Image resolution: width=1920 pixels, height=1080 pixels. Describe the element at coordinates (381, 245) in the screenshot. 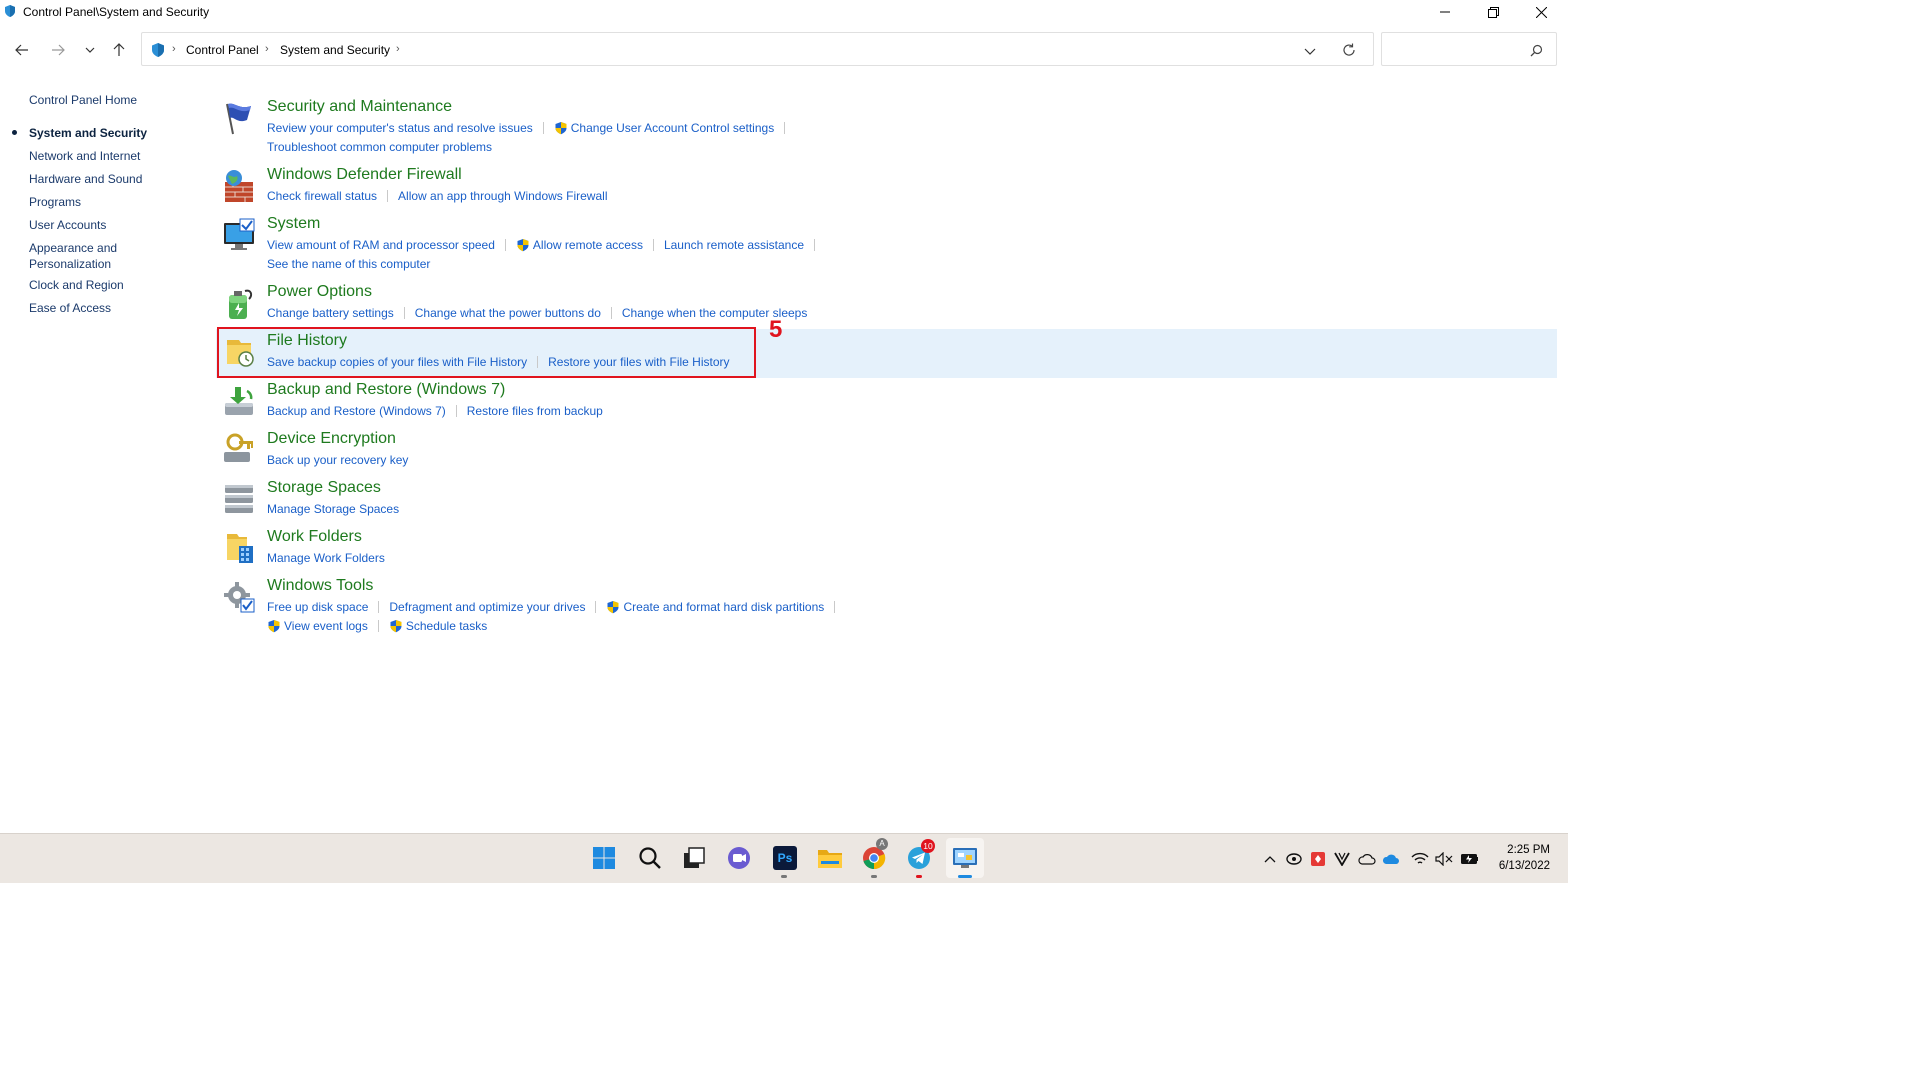

I see `link-view-ram-and-processor: View amount of RAM and processor speed` at that location.